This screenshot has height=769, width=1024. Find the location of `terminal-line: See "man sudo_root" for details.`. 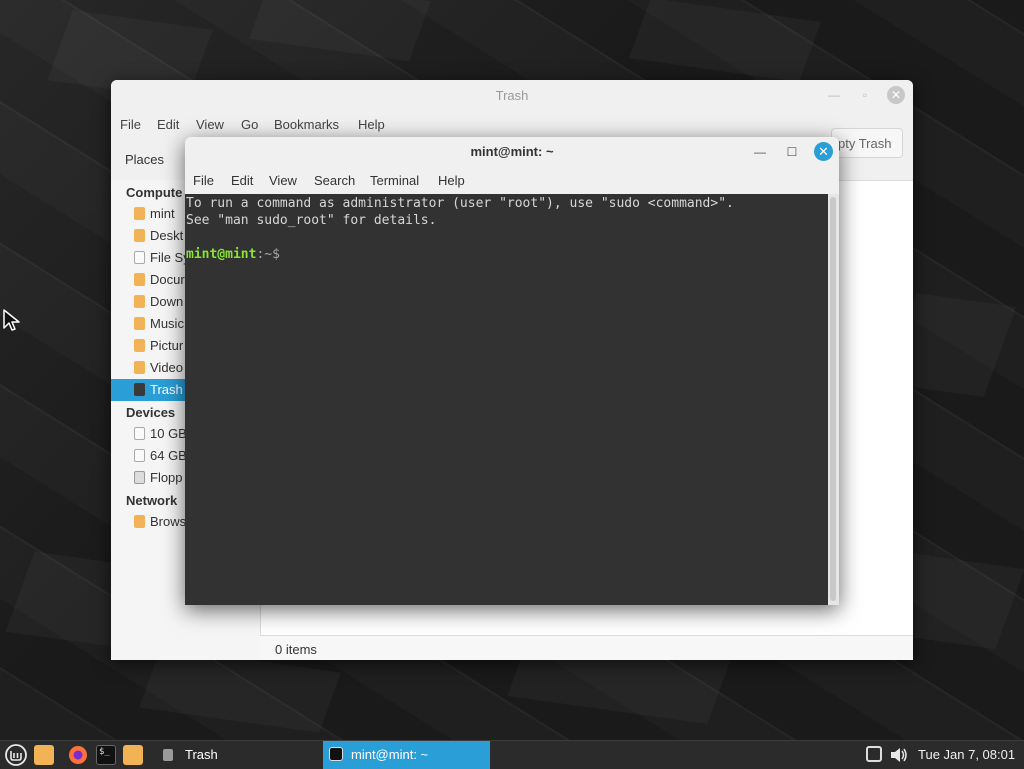

terminal-line: See "man sudo_root" for details. is located at coordinates (311, 220).